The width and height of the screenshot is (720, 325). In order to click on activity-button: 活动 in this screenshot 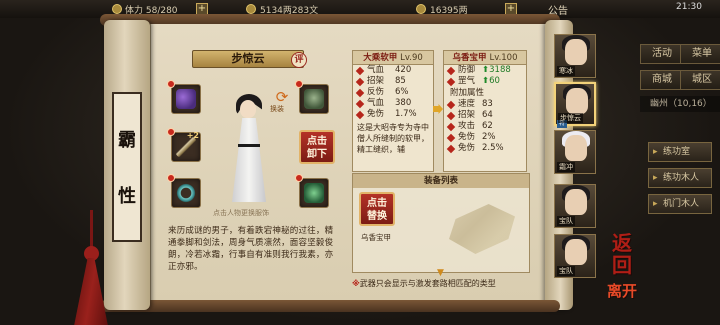, I will do `click(662, 54)`.